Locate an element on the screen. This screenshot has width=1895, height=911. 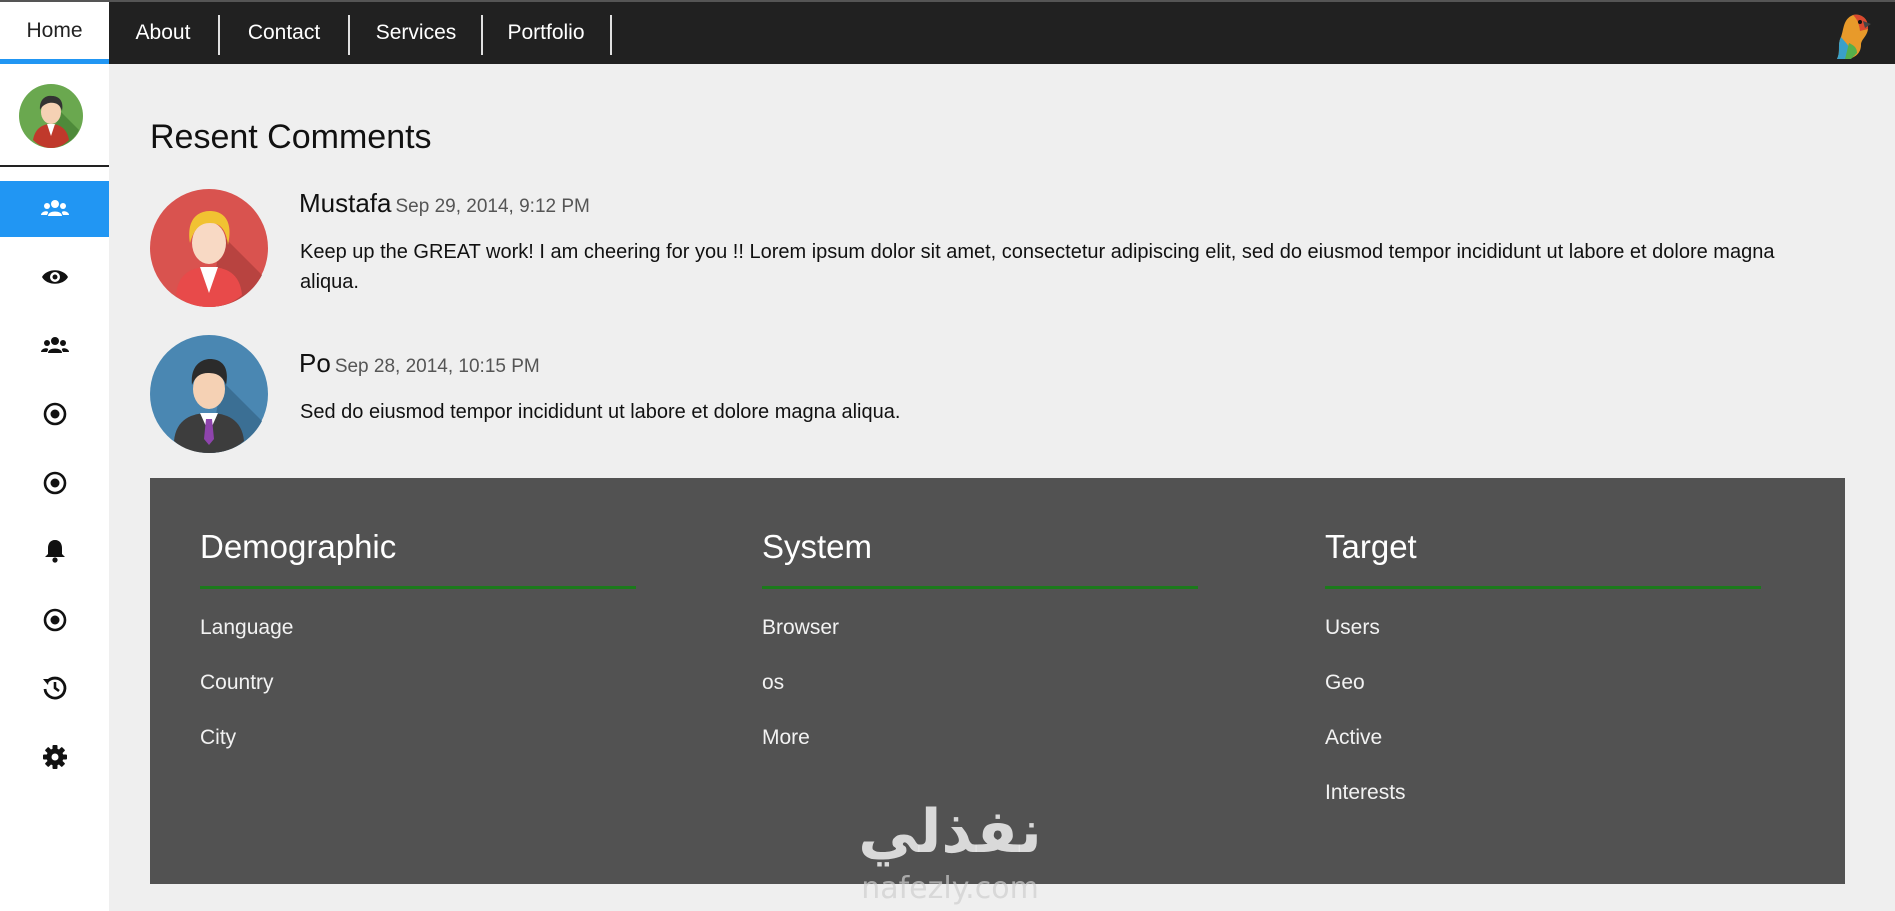
column-title: Target is located at coordinates (1371, 546).